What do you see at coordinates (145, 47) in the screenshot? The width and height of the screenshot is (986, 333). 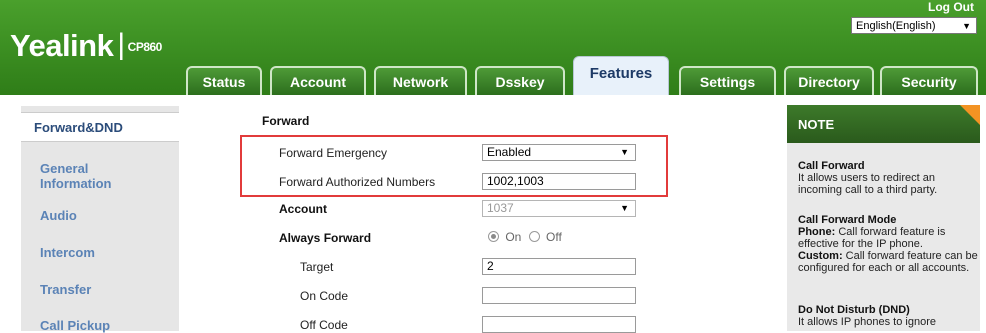 I see `logo-model: CP860` at bounding box center [145, 47].